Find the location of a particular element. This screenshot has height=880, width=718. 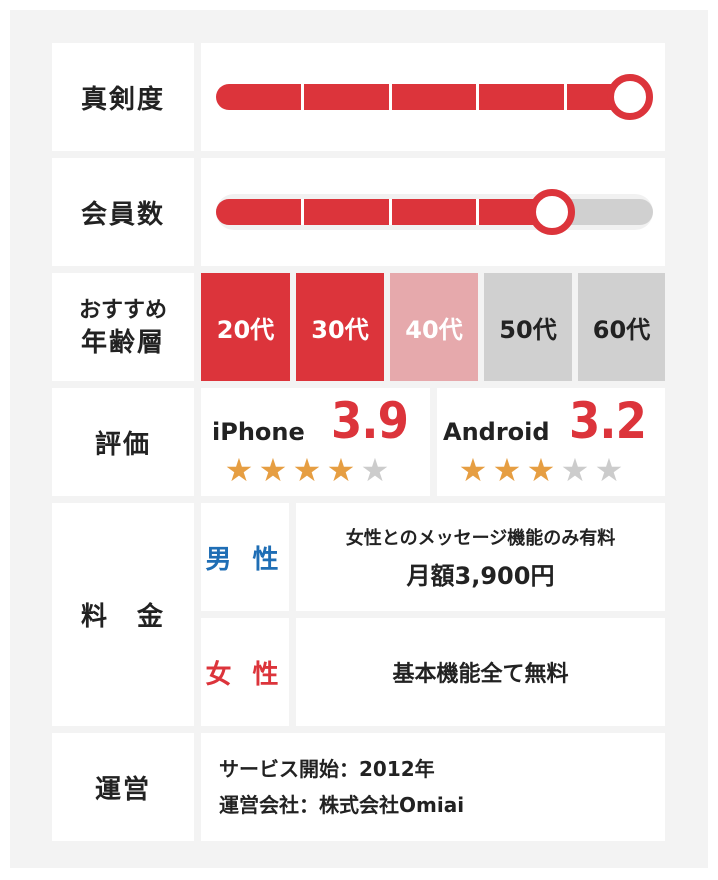

operating-company: 運営会社：株式会社Omiai is located at coordinates (342, 805).